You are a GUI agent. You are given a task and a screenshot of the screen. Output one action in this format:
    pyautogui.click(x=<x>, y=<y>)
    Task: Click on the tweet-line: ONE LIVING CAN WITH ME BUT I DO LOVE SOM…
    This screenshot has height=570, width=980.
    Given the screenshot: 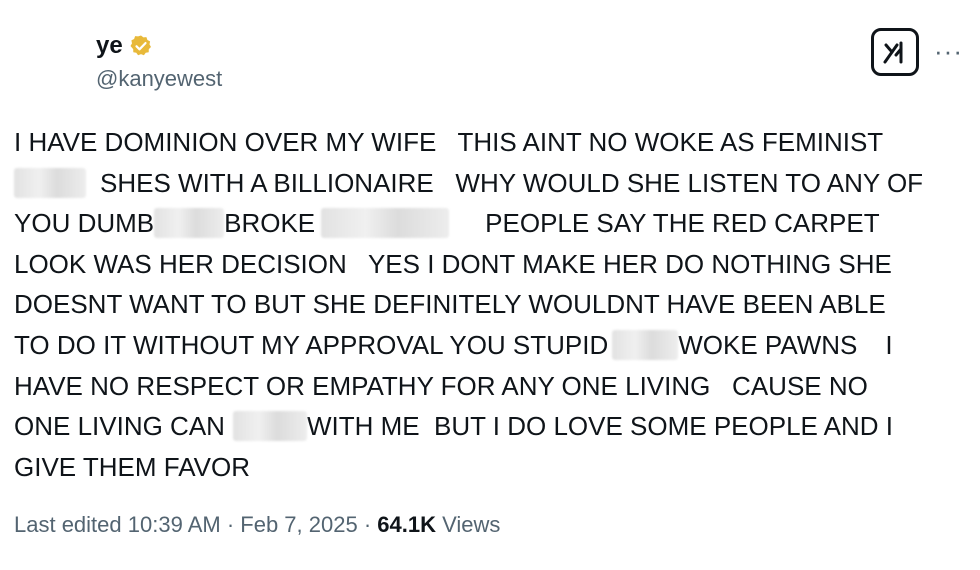 What is the action you would take?
    pyautogui.click(x=494, y=426)
    